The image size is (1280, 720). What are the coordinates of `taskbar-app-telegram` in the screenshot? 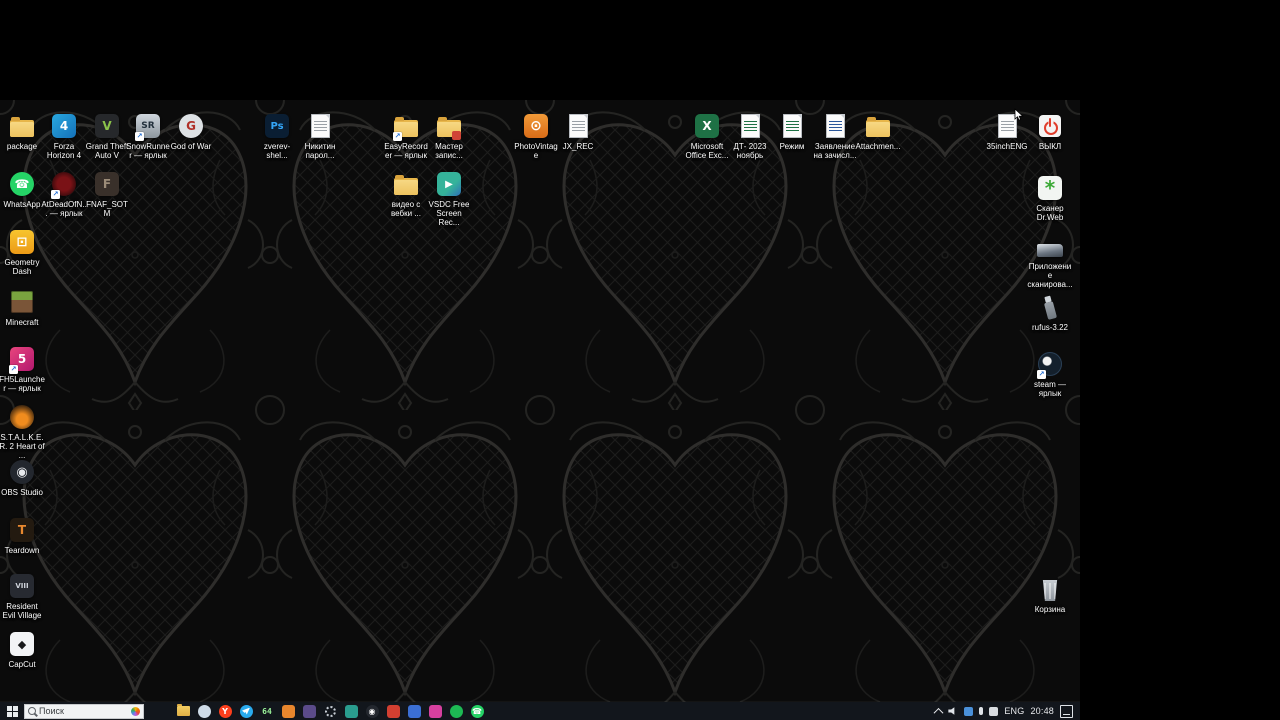 It's located at (246, 711).